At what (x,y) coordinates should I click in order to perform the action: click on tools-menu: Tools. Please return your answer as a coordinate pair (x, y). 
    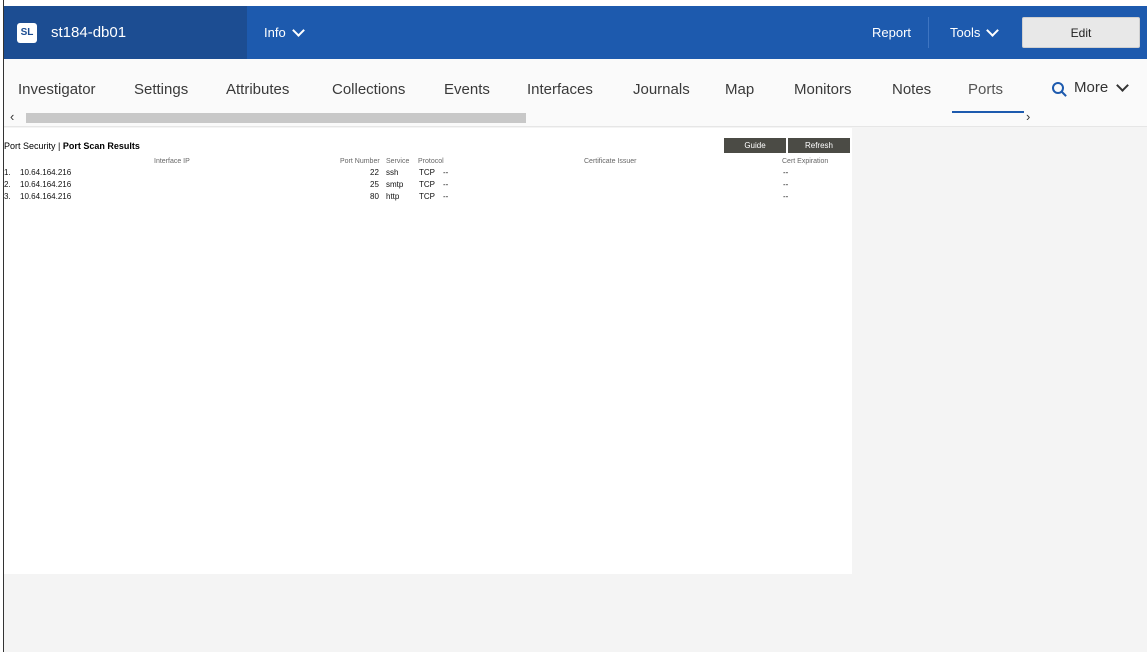
    Looking at the image, I should click on (975, 32).